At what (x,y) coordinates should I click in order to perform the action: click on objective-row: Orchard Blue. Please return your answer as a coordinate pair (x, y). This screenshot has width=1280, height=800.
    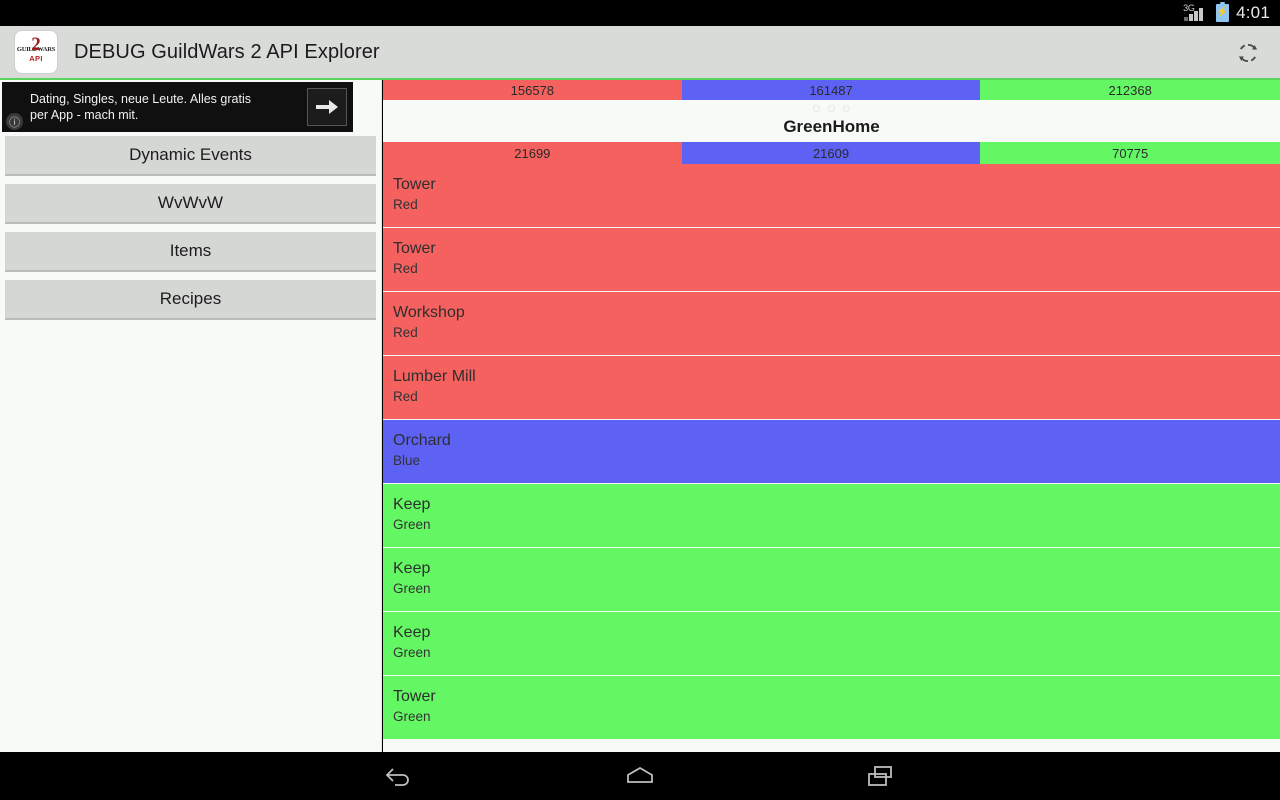
    Looking at the image, I should click on (831, 452).